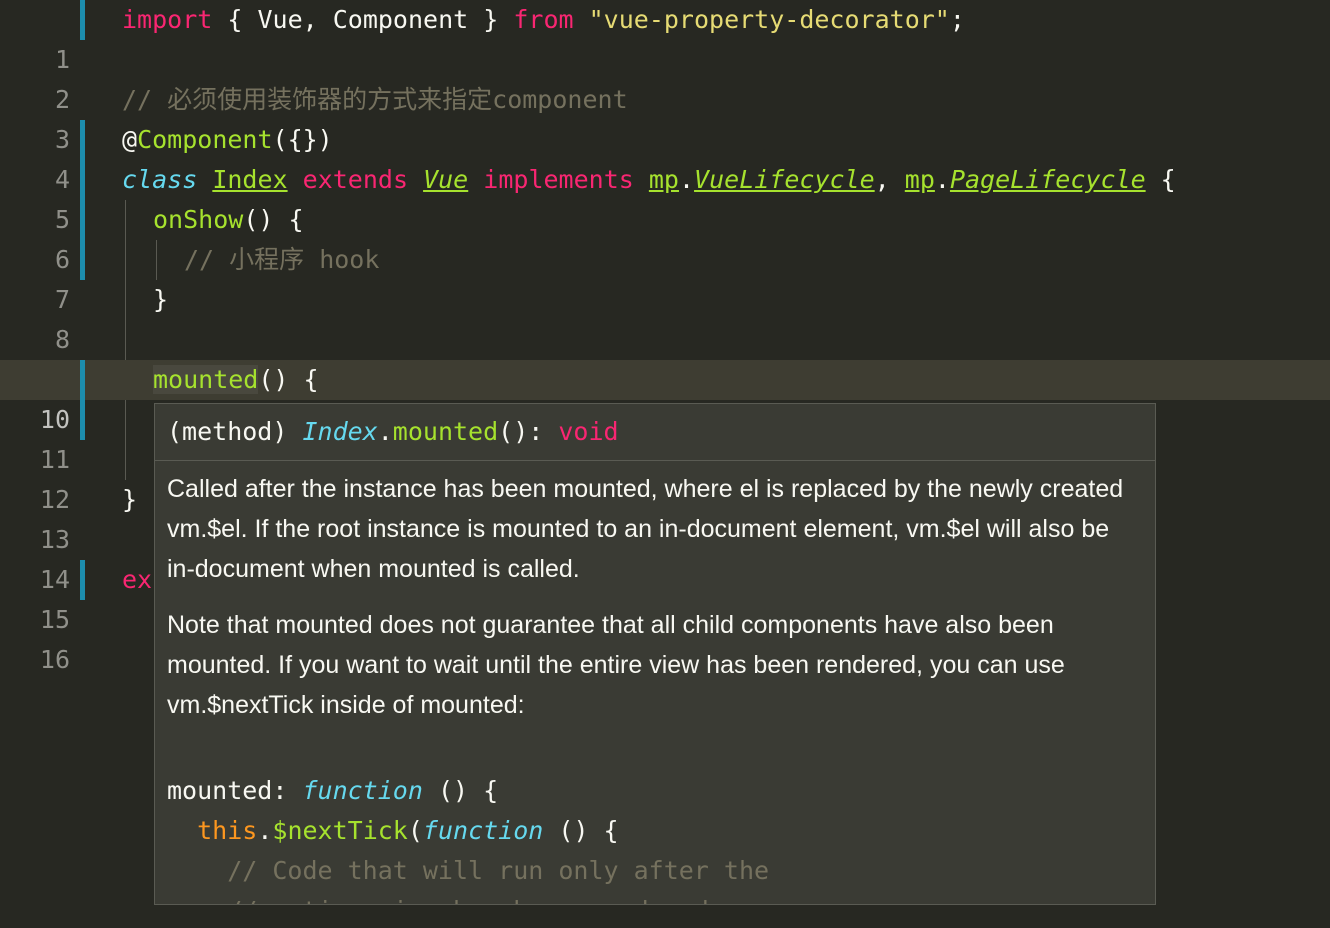 This screenshot has height=928, width=1330. What do you see at coordinates (445, 431) in the screenshot?
I see `sig-method: mounted` at bounding box center [445, 431].